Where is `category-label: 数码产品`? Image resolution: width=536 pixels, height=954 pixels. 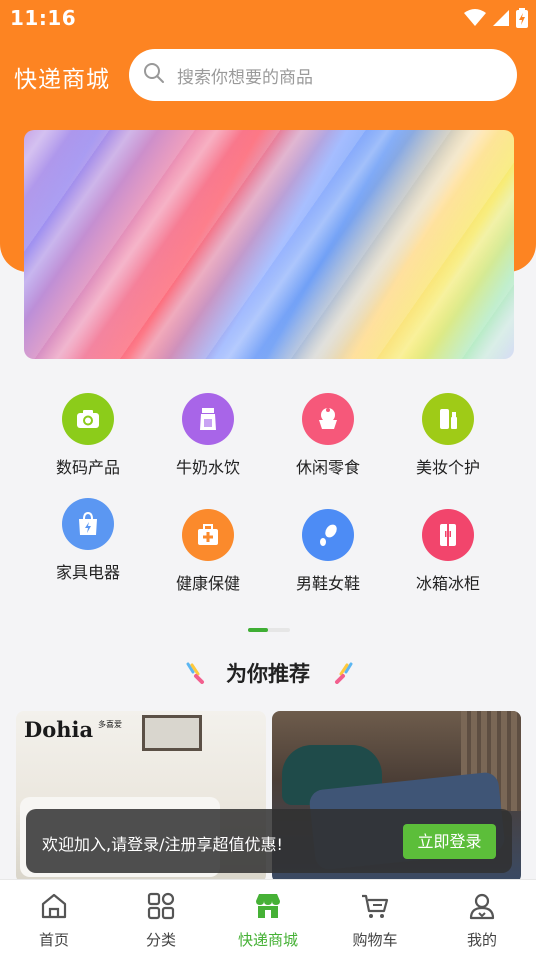
category-label: 数码产品 is located at coordinates (87, 467).